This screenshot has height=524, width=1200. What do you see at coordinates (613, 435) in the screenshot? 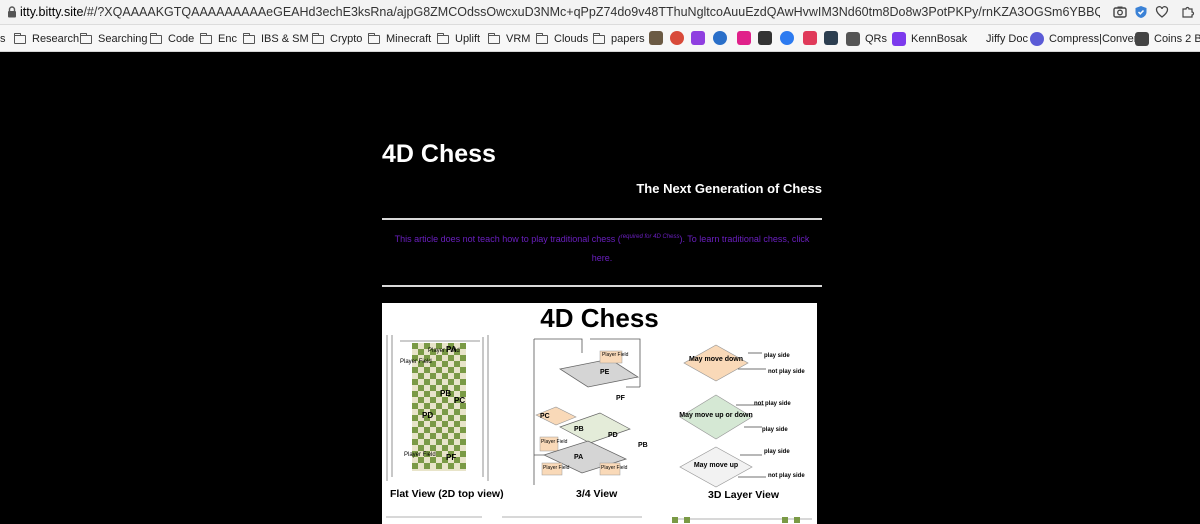
I see `iso-label: PD` at bounding box center [613, 435].